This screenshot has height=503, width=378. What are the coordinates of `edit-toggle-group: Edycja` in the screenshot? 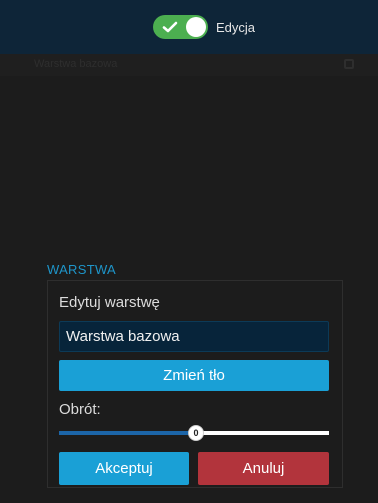 It's located at (204, 27).